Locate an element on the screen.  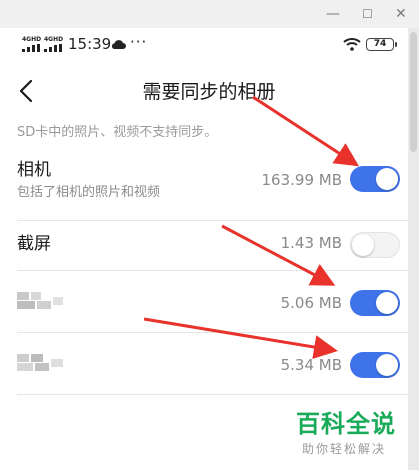
minimize-icon: — is located at coordinates (333, 14).